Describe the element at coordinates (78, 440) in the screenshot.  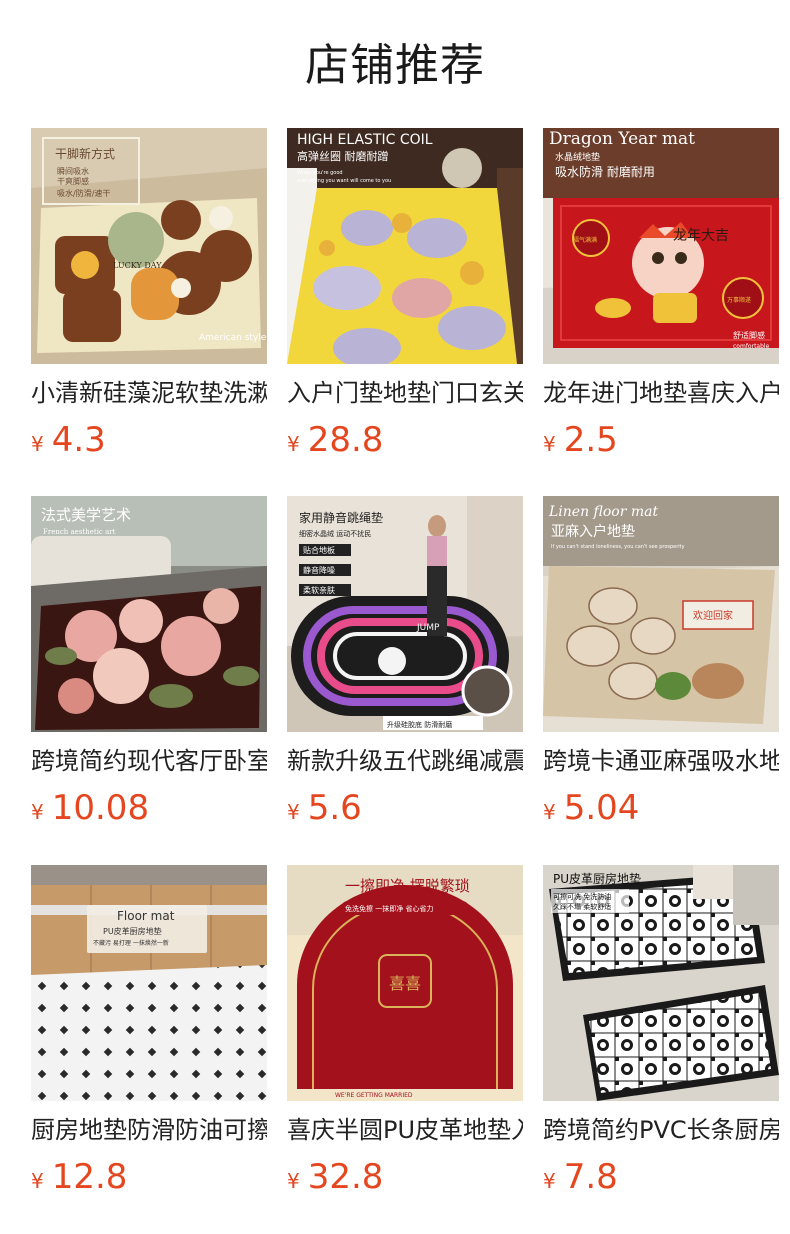
I see `price-value: 4.3` at that location.